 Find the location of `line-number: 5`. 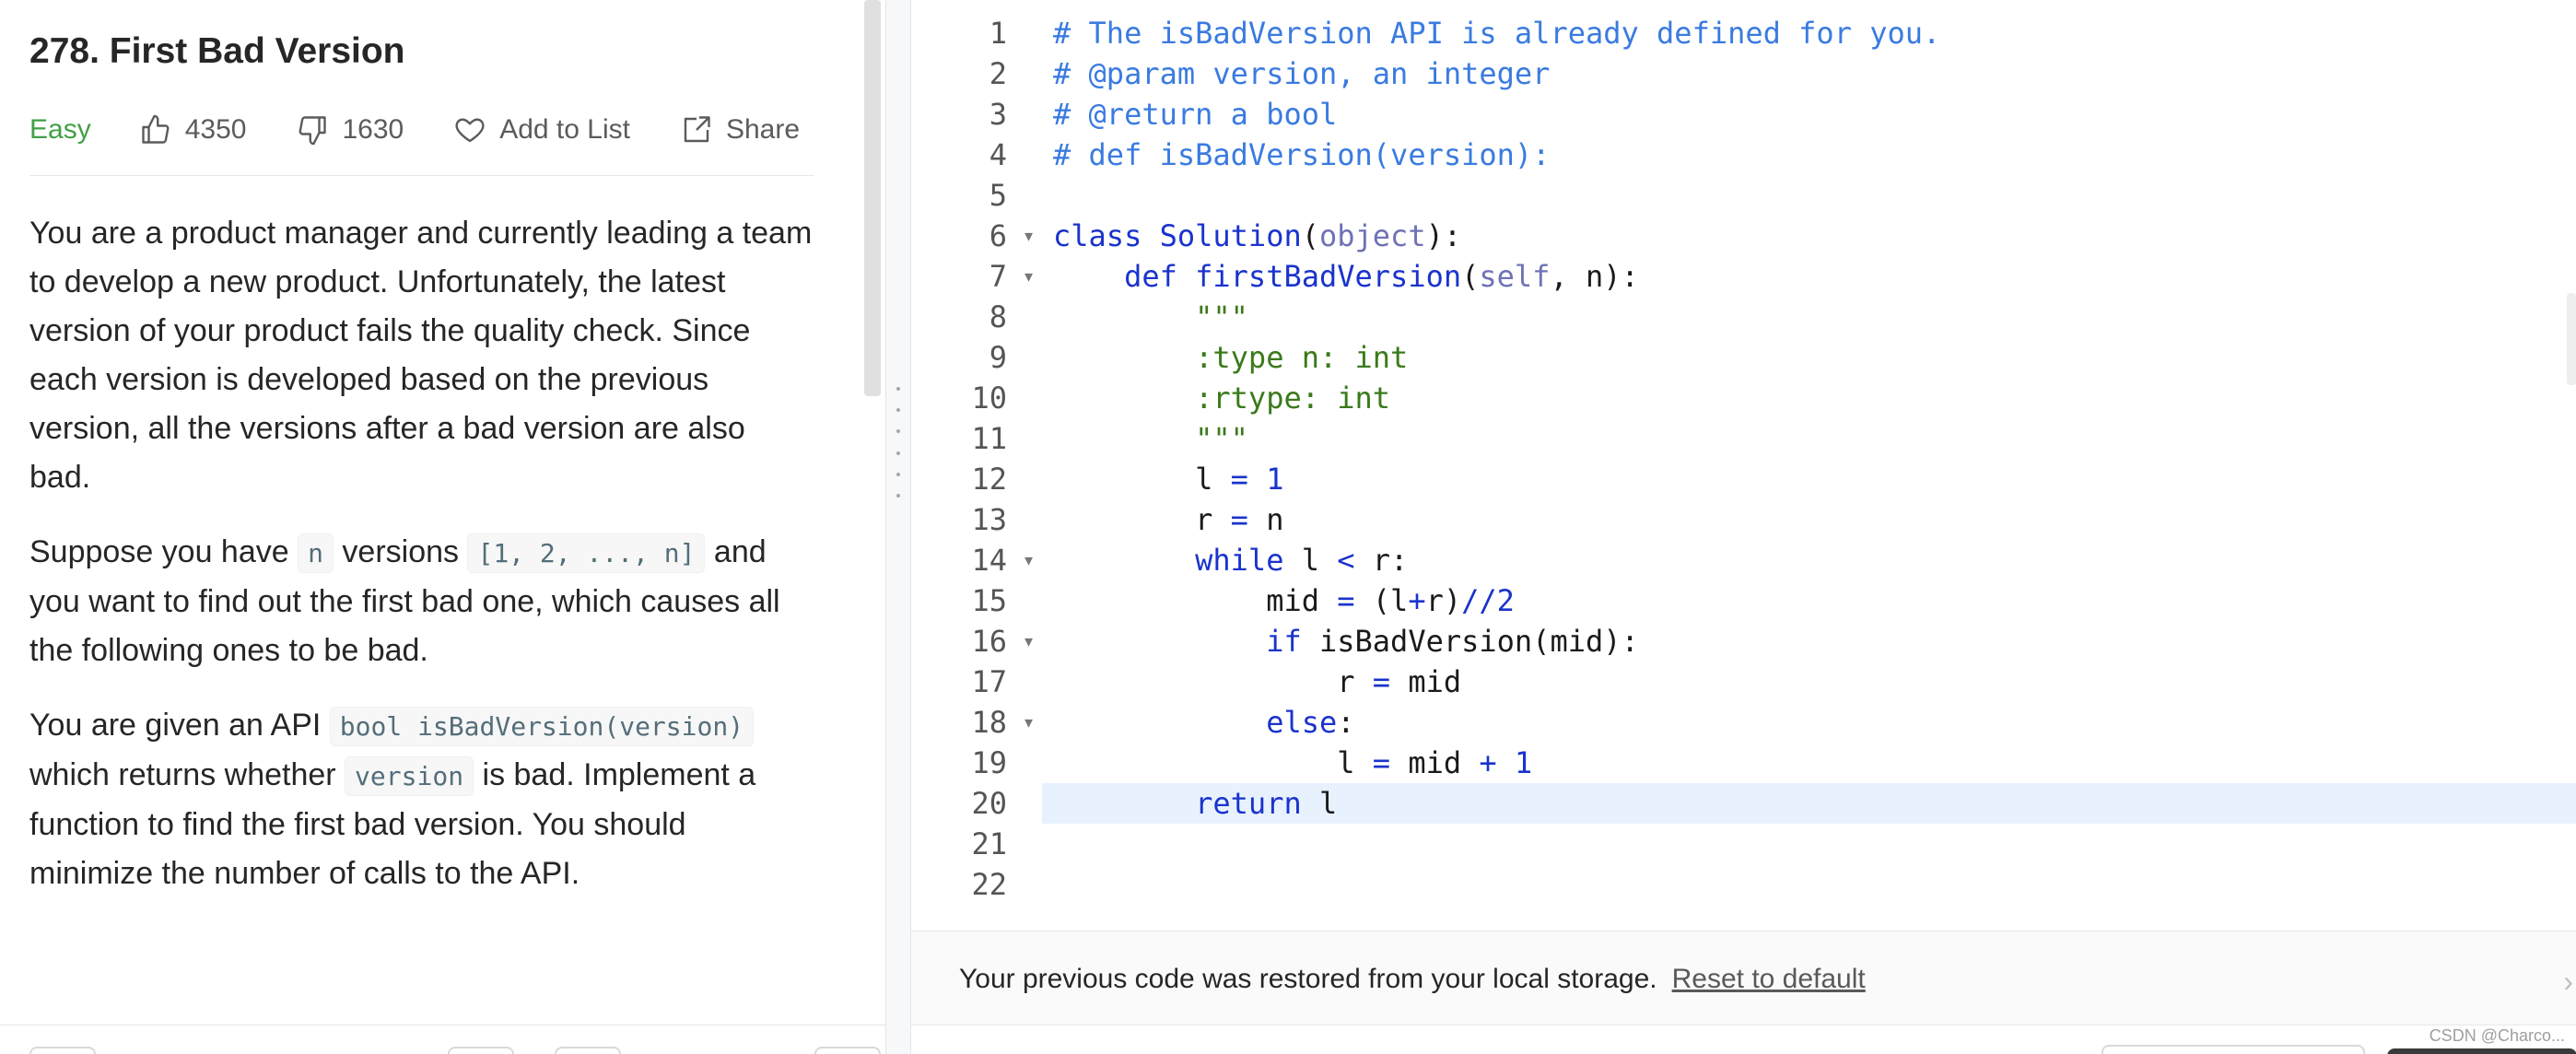

line-number: 5 is located at coordinates (998, 196).